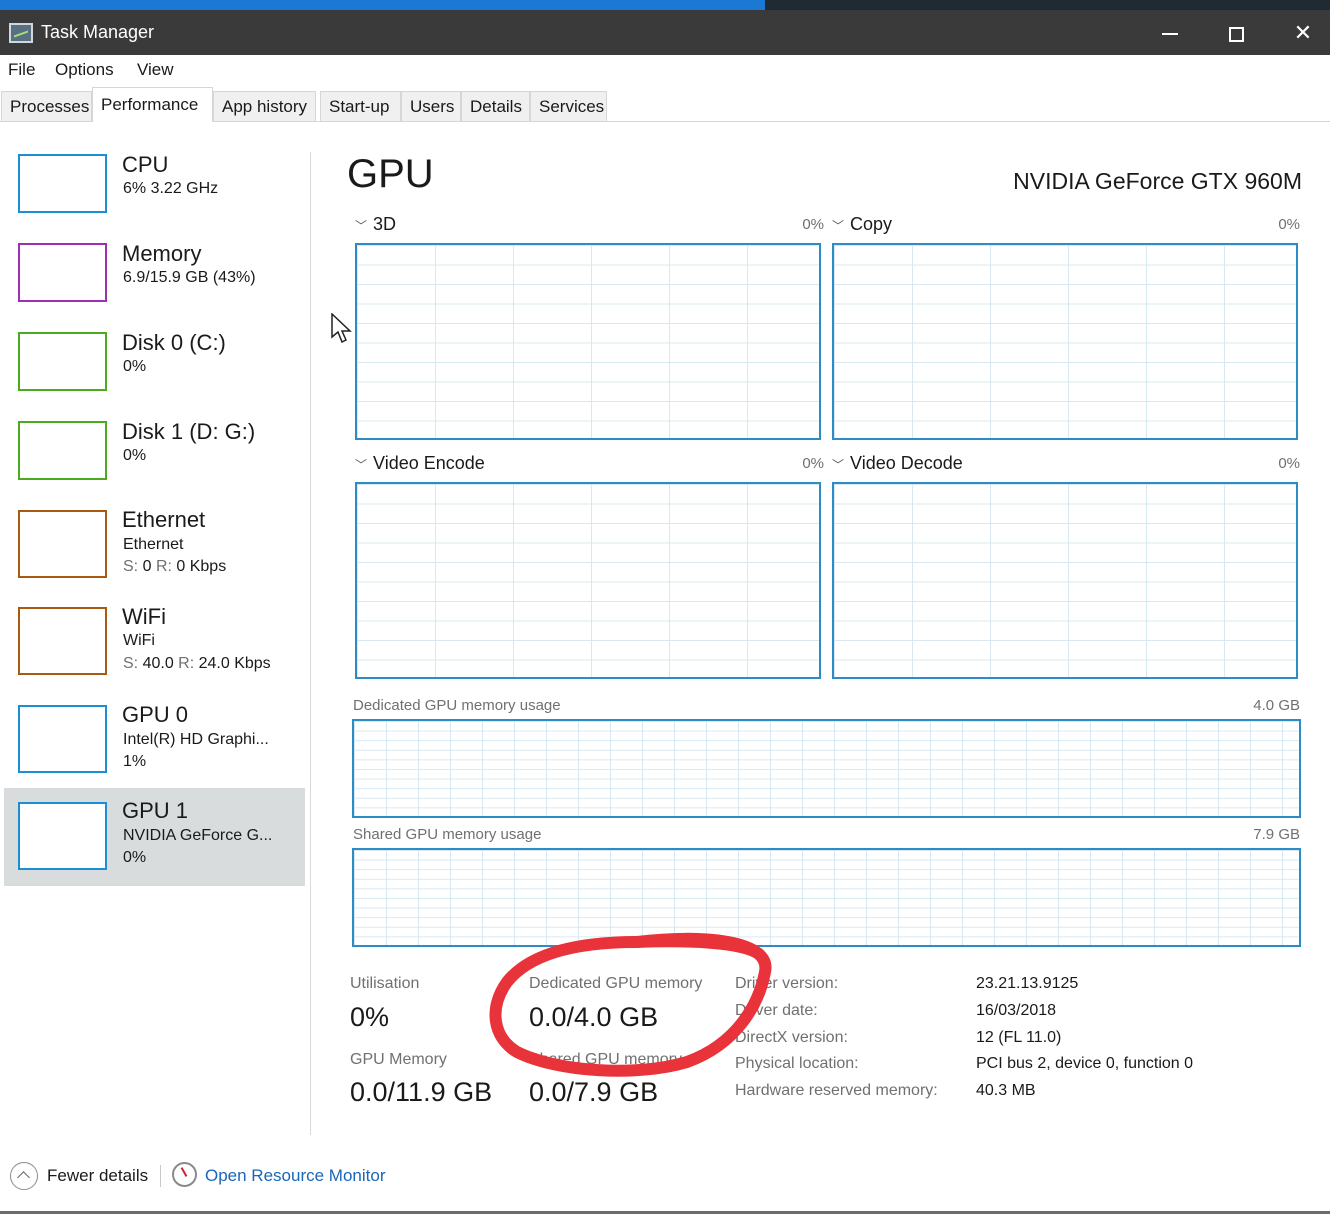 This screenshot has height=1214, width=1330. Describe the element at coordinates (174, 567) in the screenshot. I see `sidebar-item-throughput: S: 0 R: 0 Kbps` at that location.